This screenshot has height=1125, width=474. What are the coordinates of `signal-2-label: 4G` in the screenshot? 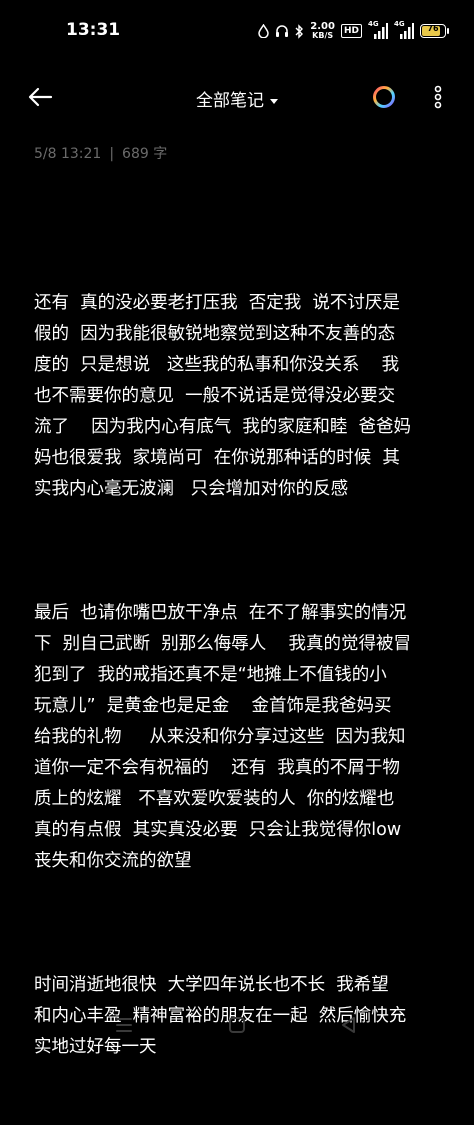 It's located at (399, 24).